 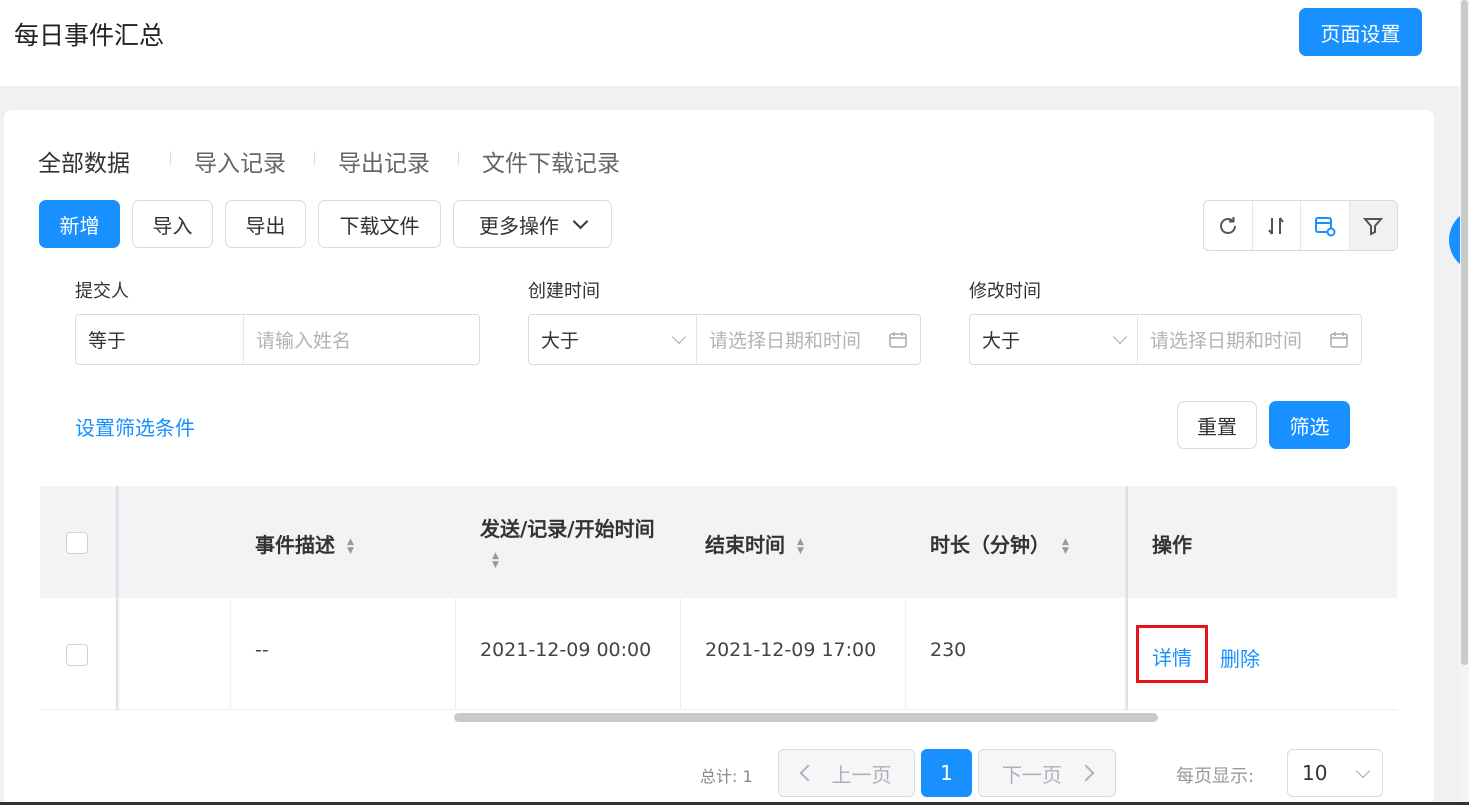 I want to click on next-page-button: 下一页, so click(x=1047, y=773).